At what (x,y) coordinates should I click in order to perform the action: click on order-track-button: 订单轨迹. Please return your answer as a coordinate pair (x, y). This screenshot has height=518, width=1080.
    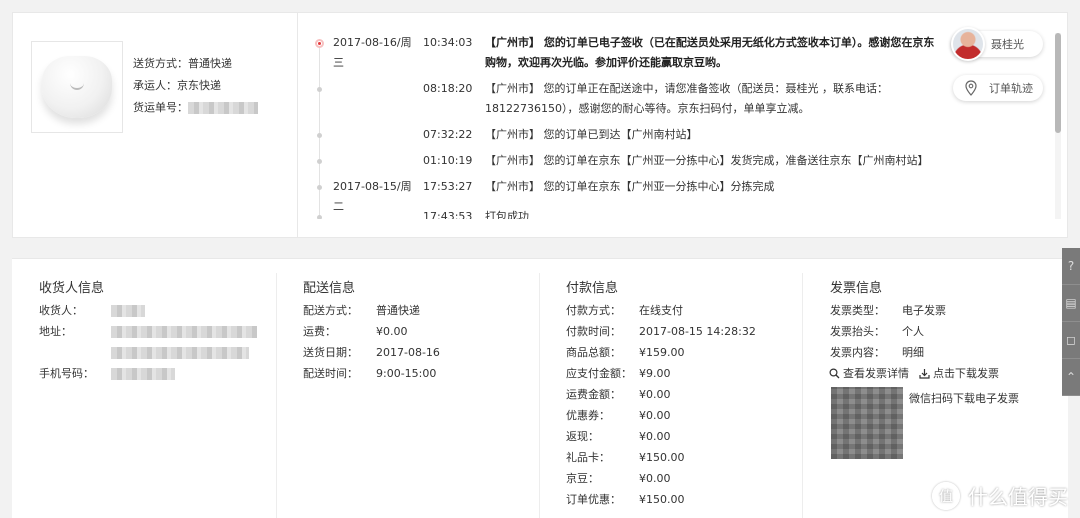
    Looking at the image, I should click on (998, 88).